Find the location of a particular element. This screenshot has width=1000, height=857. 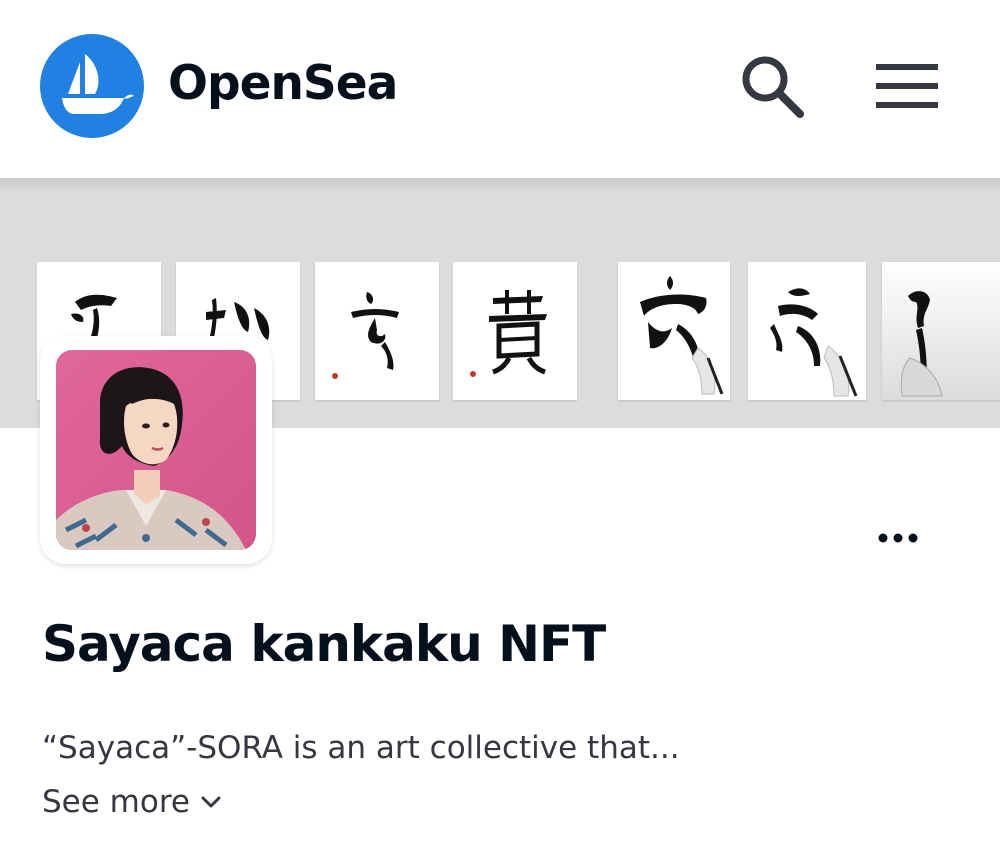

see-more-button: See more is located at coordinates (132, 802).